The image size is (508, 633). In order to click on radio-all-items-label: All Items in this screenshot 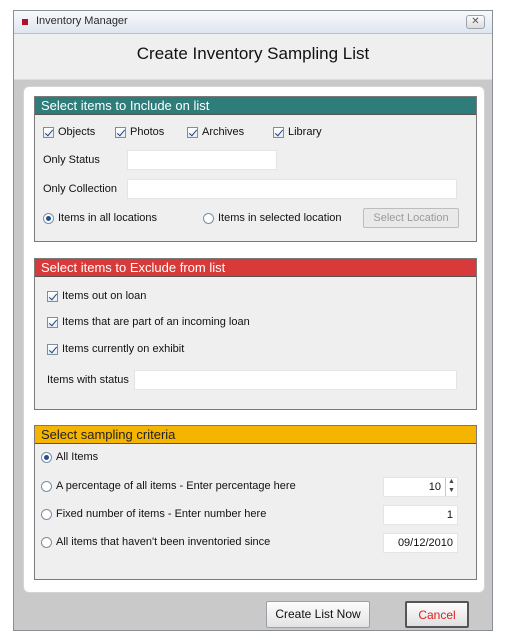, I will do `click(77, 457)`.